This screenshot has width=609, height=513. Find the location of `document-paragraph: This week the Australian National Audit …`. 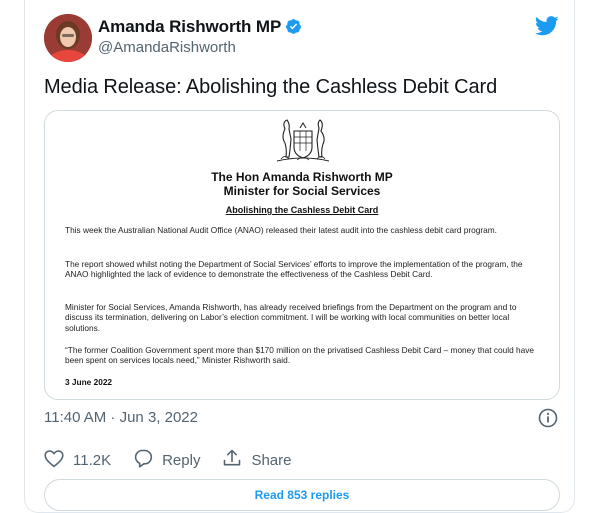

document-paragraph: This week the Australian National Audit … is located at coordinates (281, 230).